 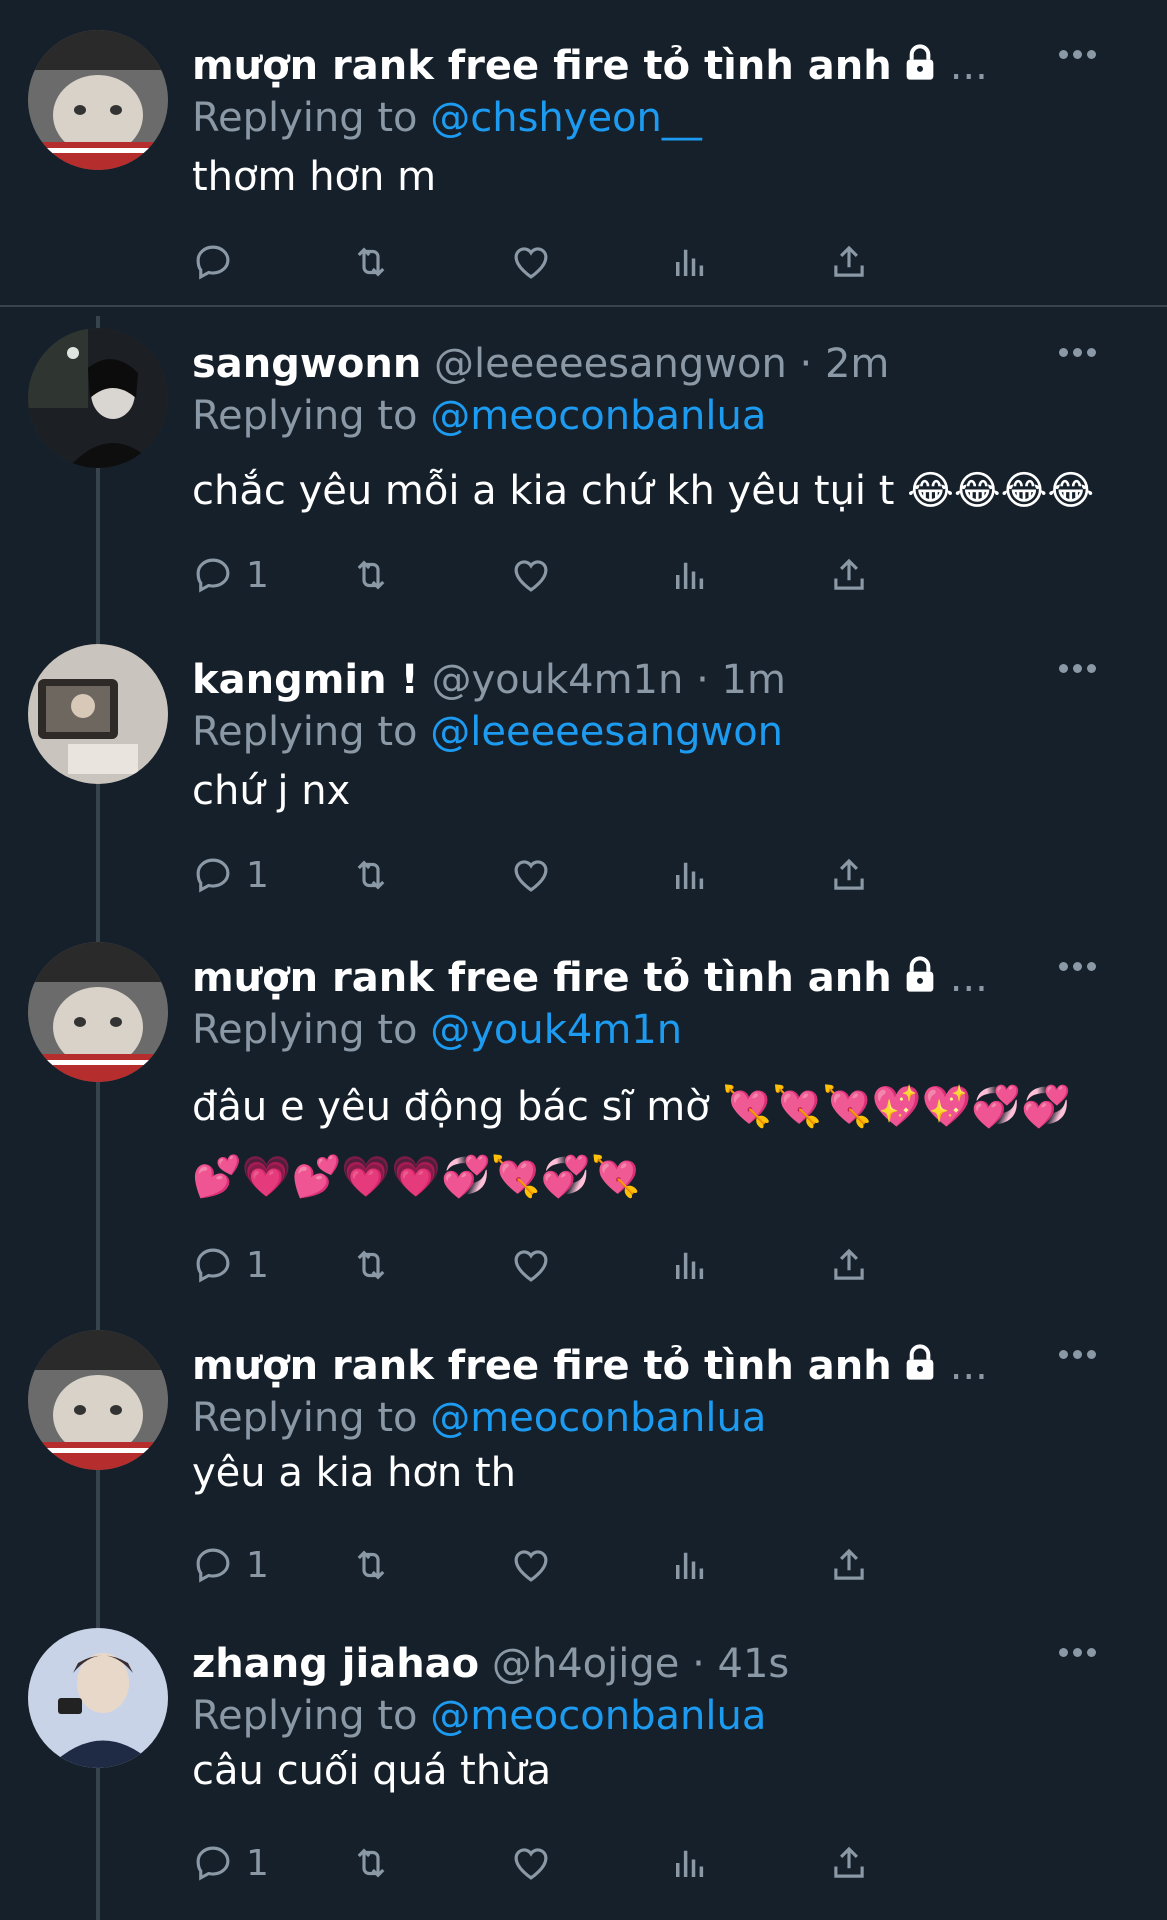 I want to click on replying-to-handle: @chshyeon__, so click(x=566, y=118).